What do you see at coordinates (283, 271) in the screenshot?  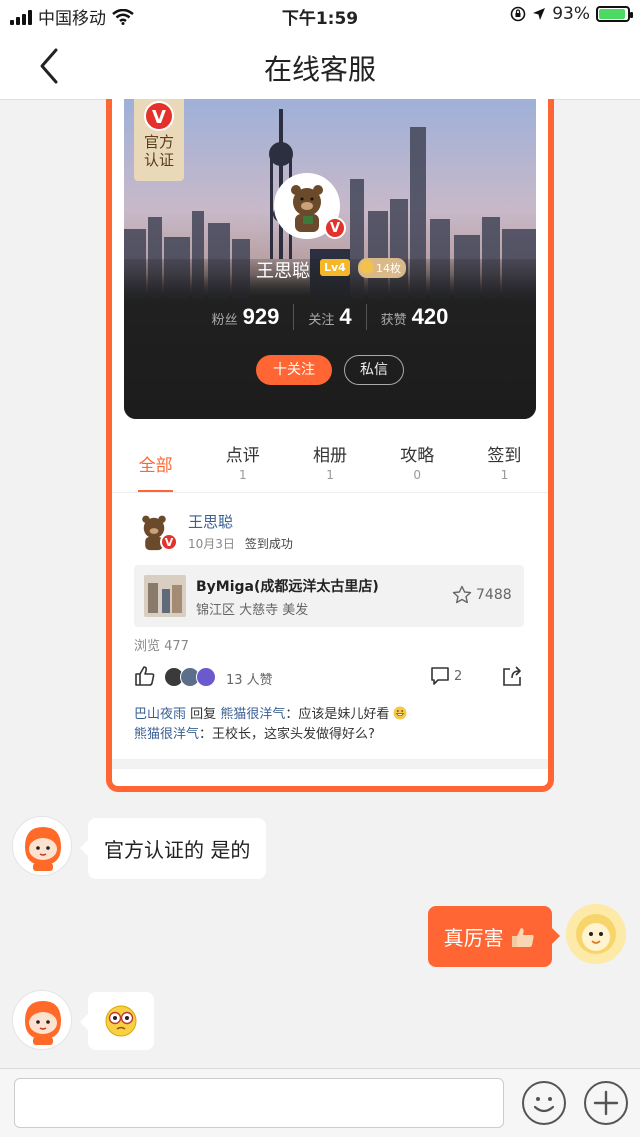 I see `profile-name: 王思聪` at bounding box center [283, 271].